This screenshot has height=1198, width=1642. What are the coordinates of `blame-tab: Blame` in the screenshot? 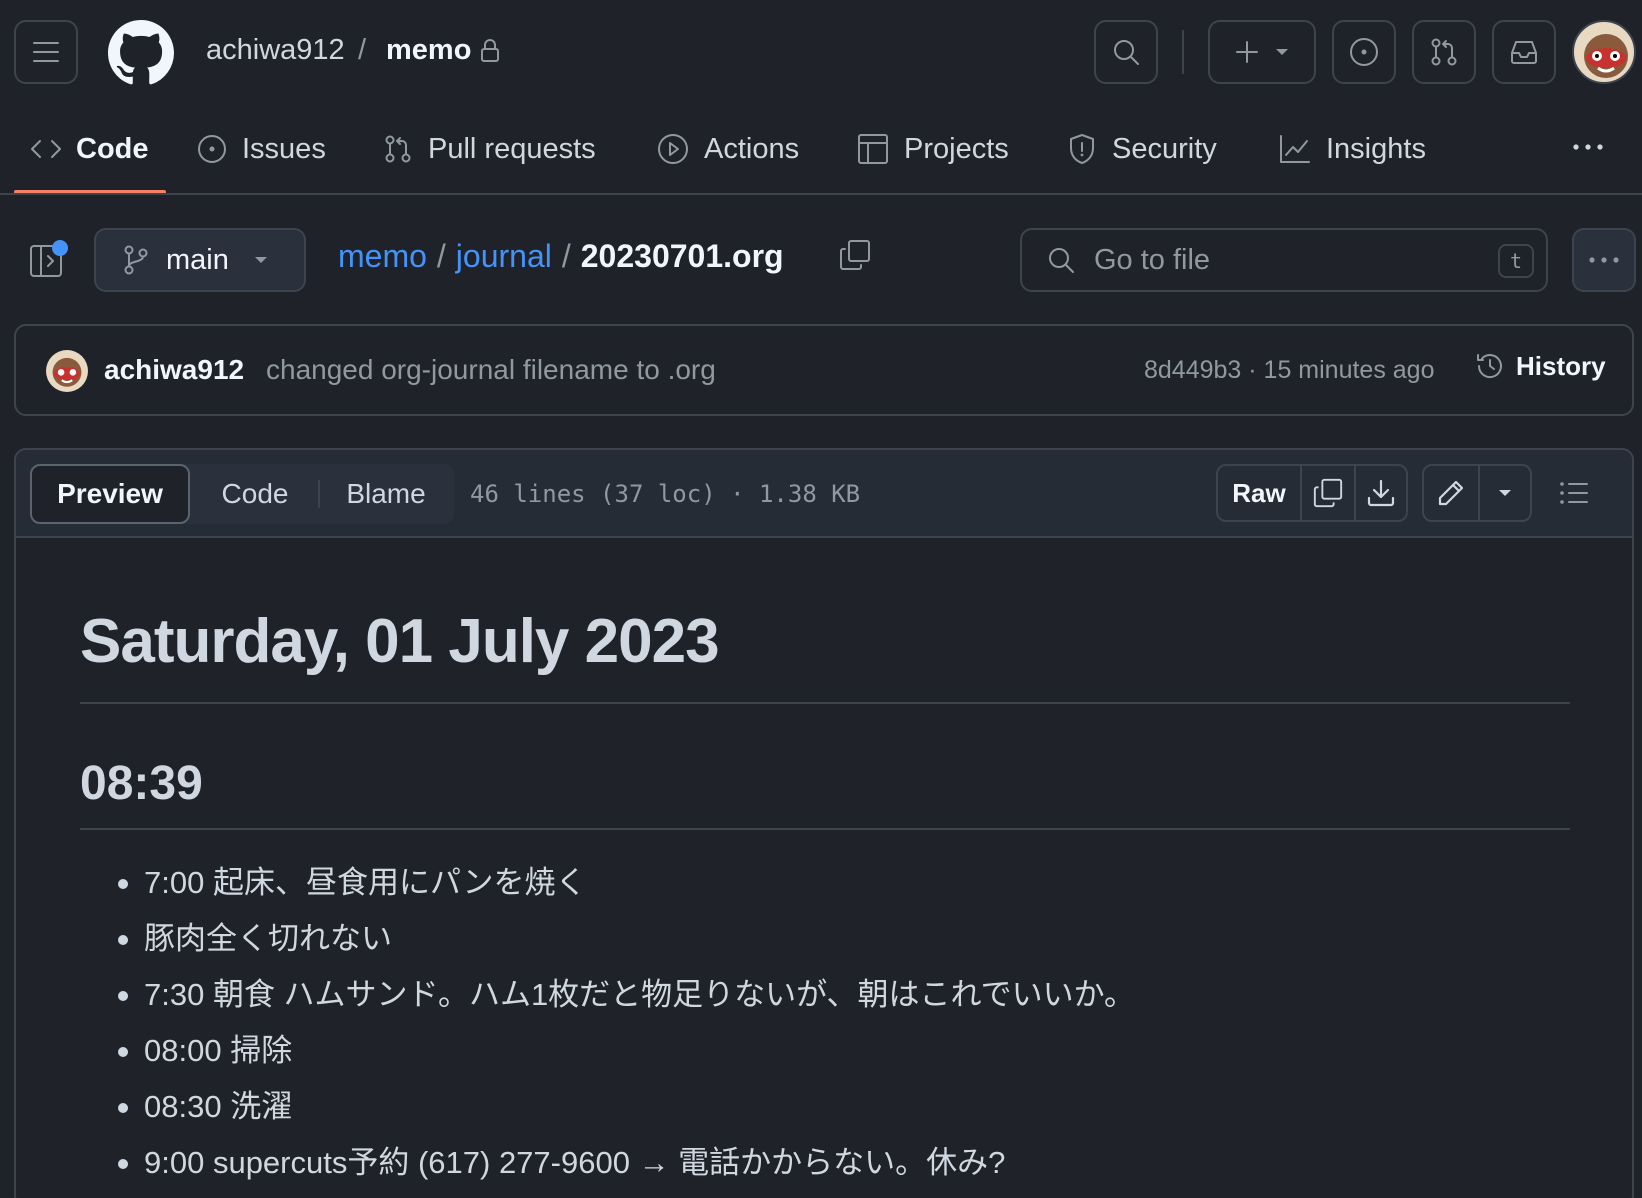 It's located at (386, 494).